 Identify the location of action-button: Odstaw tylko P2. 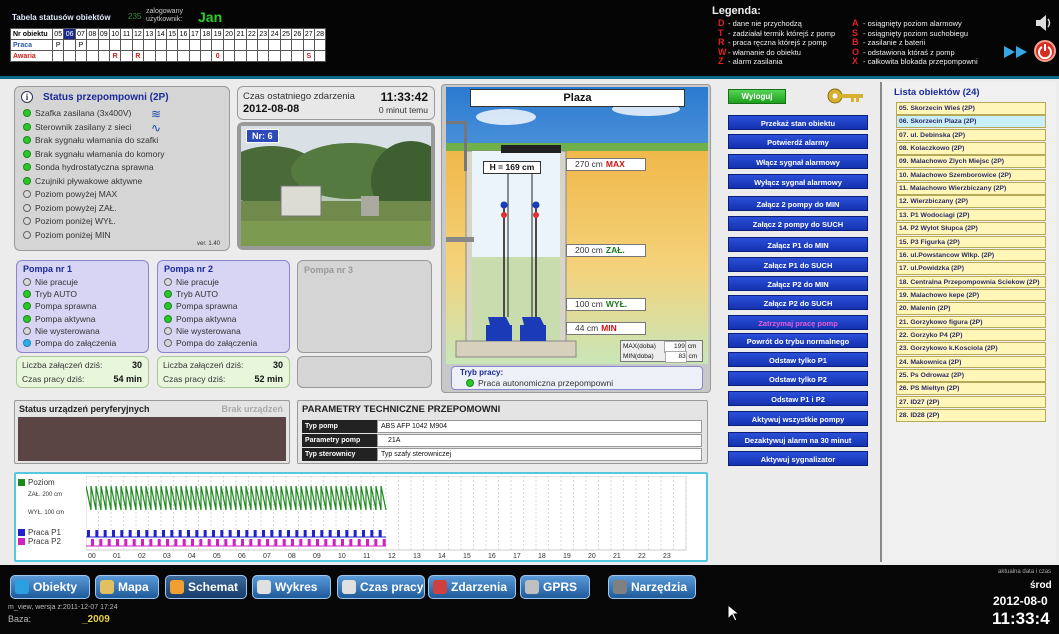
(798, 378).